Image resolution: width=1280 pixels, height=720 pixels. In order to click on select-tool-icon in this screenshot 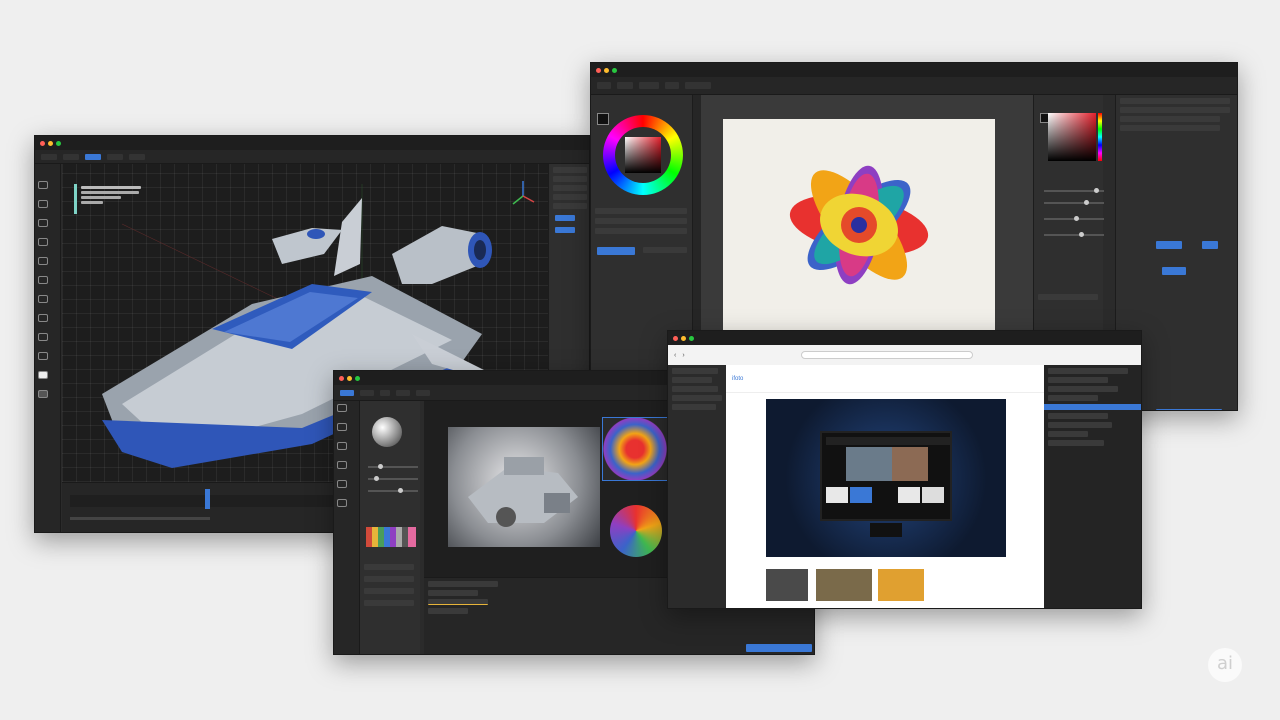, I will do `click(43, 185)`.